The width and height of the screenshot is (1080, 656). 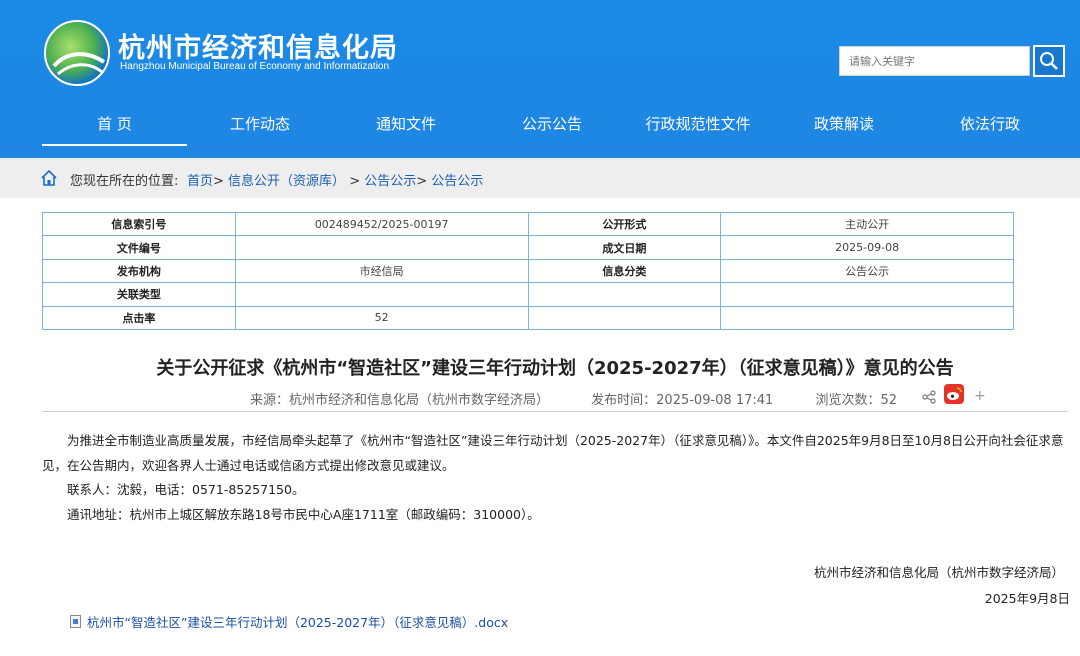 I want to click on nav-regulatory-docs: 行政规范性文件, so click(x=698, y=125).